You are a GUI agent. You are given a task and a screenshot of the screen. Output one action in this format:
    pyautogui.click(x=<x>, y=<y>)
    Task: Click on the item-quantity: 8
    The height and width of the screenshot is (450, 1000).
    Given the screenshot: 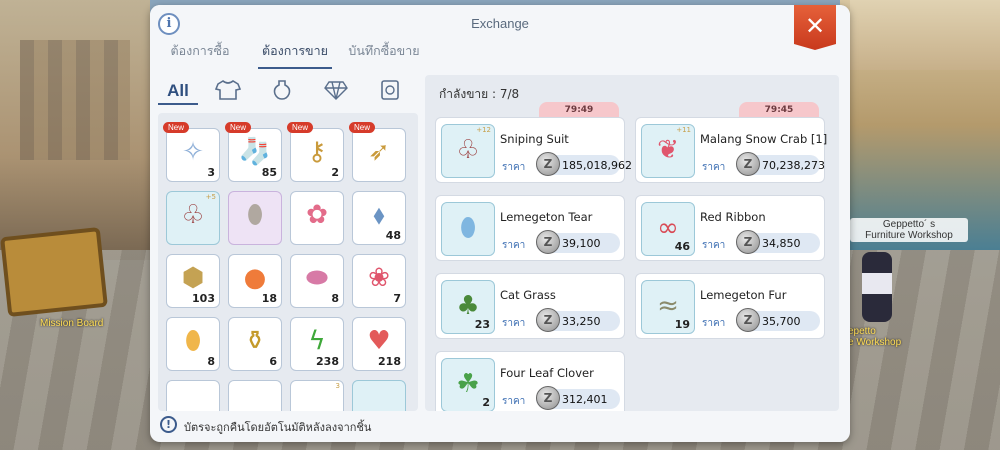 What is the action you would take?
    pyautogui.click(x=211, y=361)
    